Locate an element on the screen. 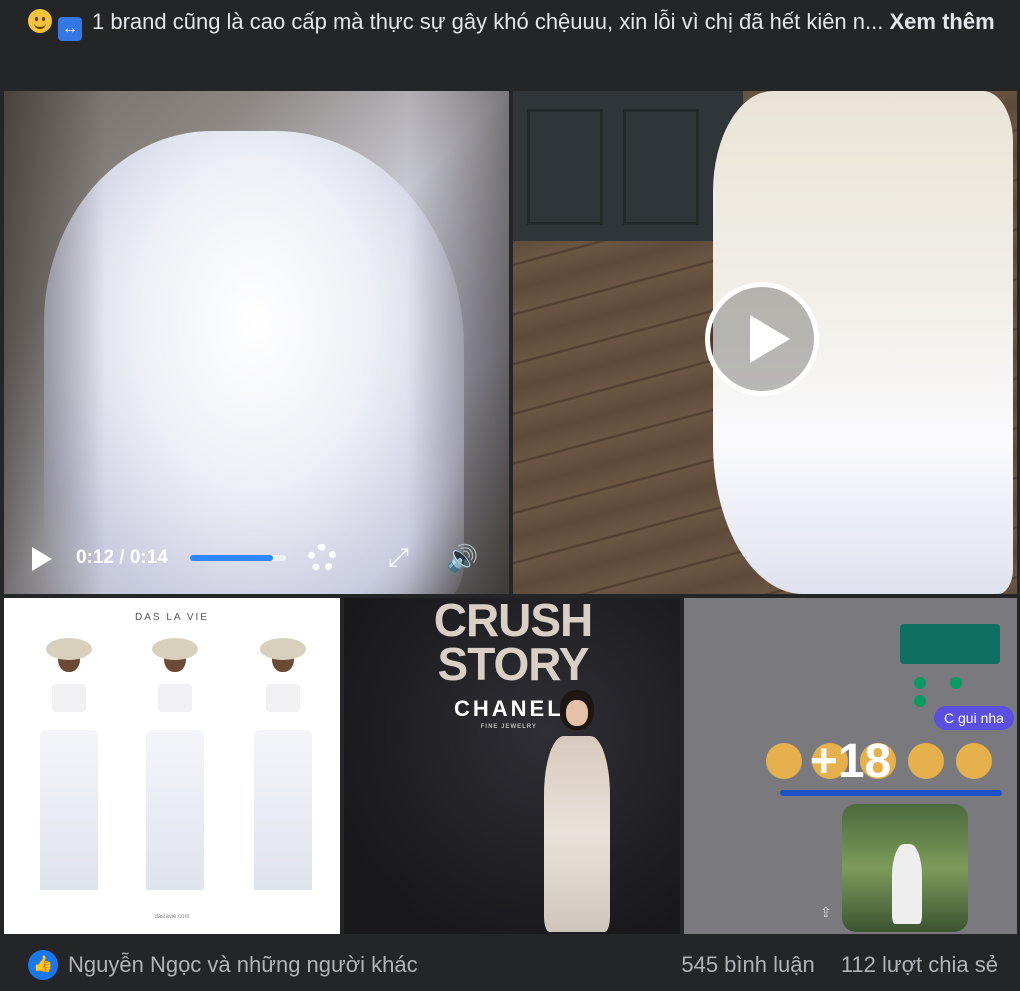 This screenshot has width=1020, height=991. person-image is located at coordinates (579, 812).